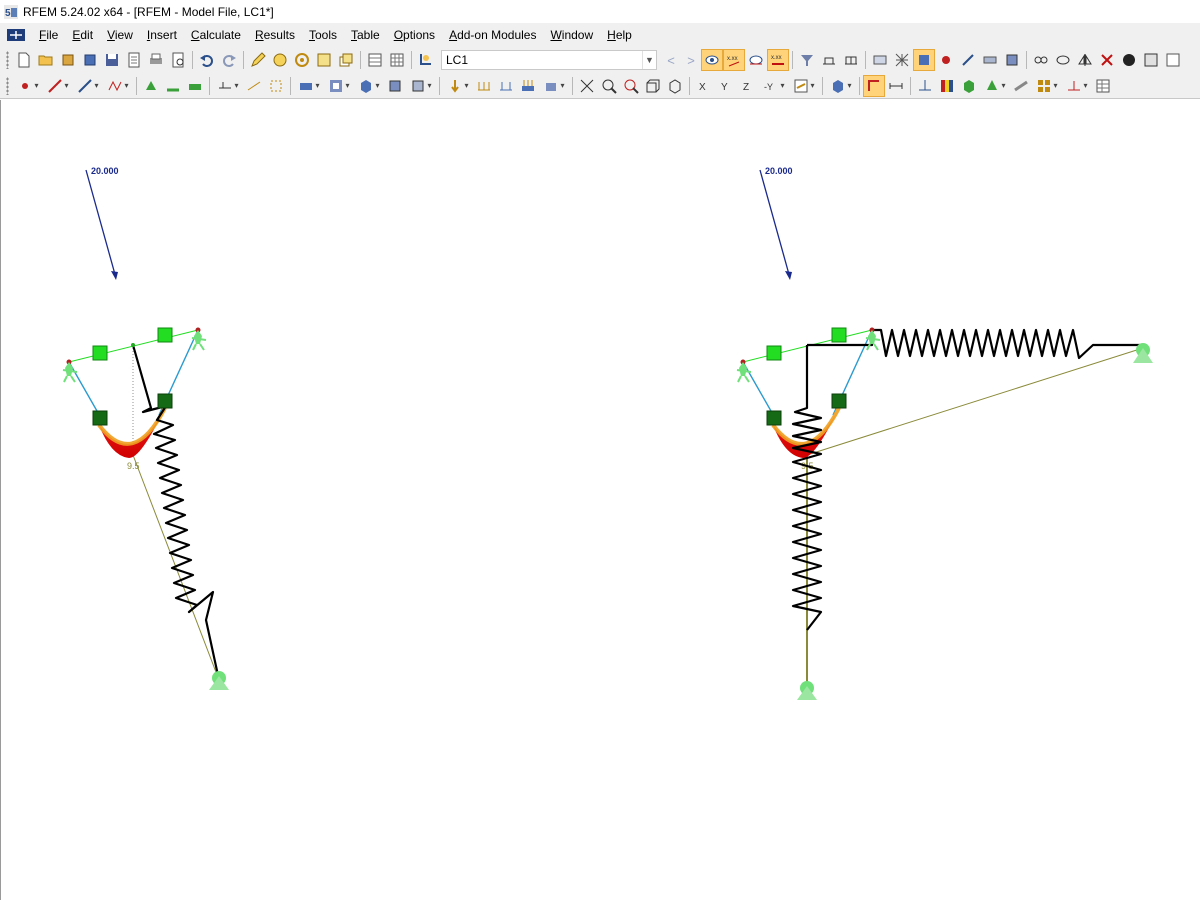  What do you see at coordinates (775, 224) in the screenshot?
I see `right-load-arrow` at bounding box center [775, 224].